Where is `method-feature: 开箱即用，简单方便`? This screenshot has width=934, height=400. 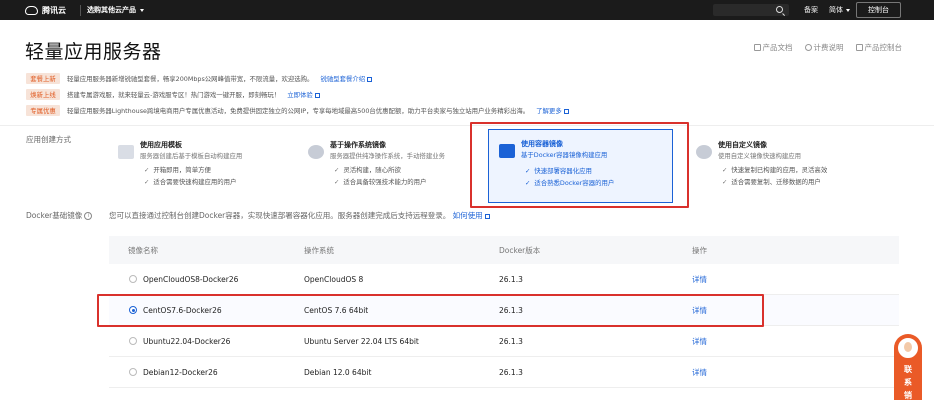
method-feature: 开箱即用，简单方便 is located at coordinates (177, 169).